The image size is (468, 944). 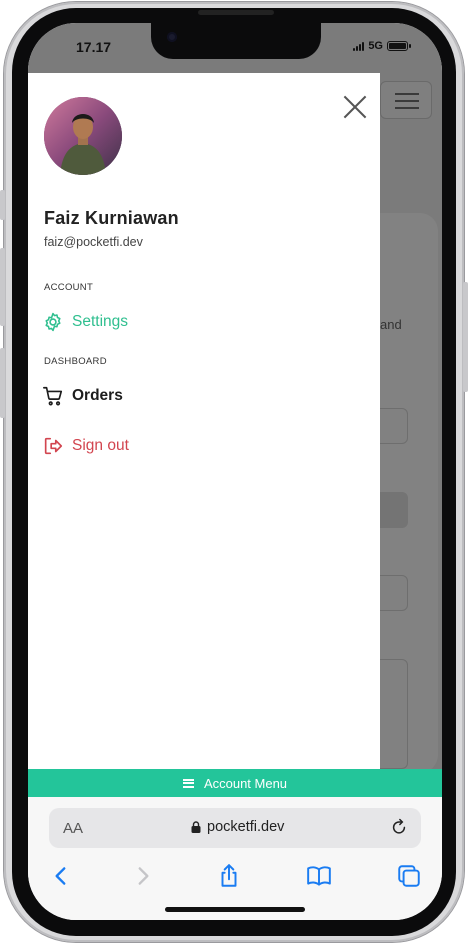 What do you see at coordinates (69, 287) in the screenshot?
I see `section-label-account: ACCOUNT` at bounding box center [69, 287].